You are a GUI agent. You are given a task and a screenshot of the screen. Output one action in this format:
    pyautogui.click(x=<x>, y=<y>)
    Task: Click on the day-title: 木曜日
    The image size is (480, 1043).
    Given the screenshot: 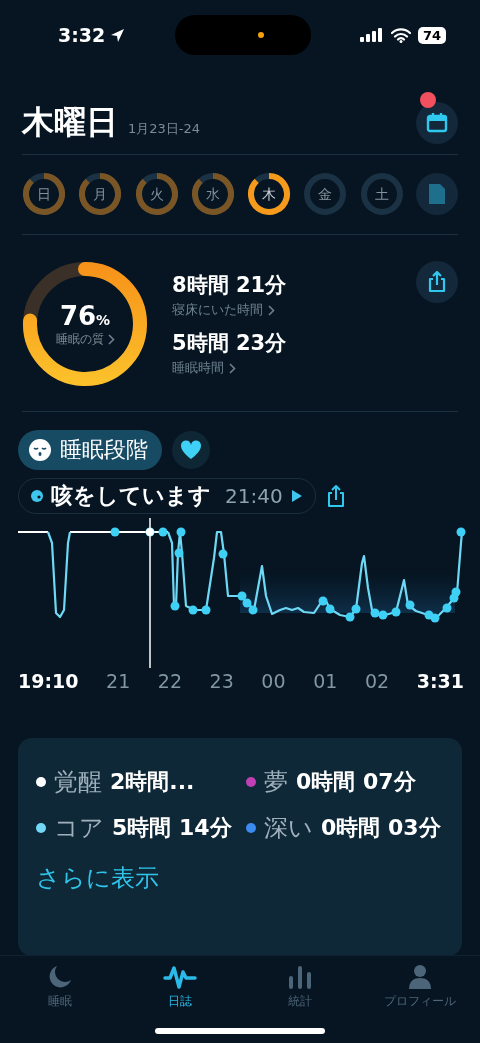 What is the action you would take?
    pyautogui.click(x=70, y=122)
    